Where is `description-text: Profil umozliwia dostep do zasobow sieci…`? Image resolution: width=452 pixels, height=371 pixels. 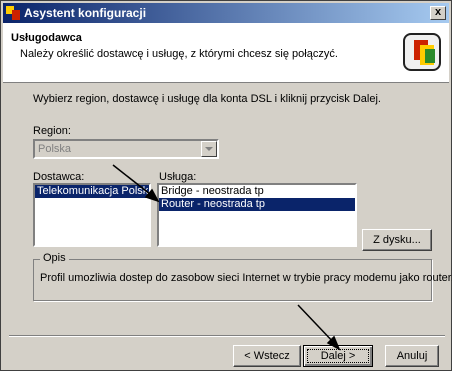 description-text: Profil umozliwia dostep do zasobow sieci… is located at coordinates (246, 278).